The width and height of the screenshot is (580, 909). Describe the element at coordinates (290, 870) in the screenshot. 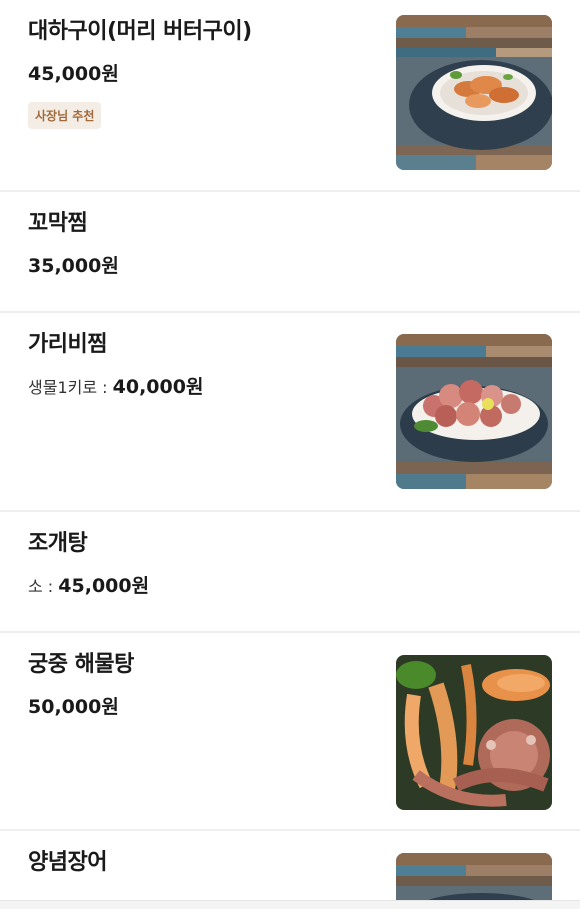

I see `menu-item-seasoned-eel: 양념장어` at that location.